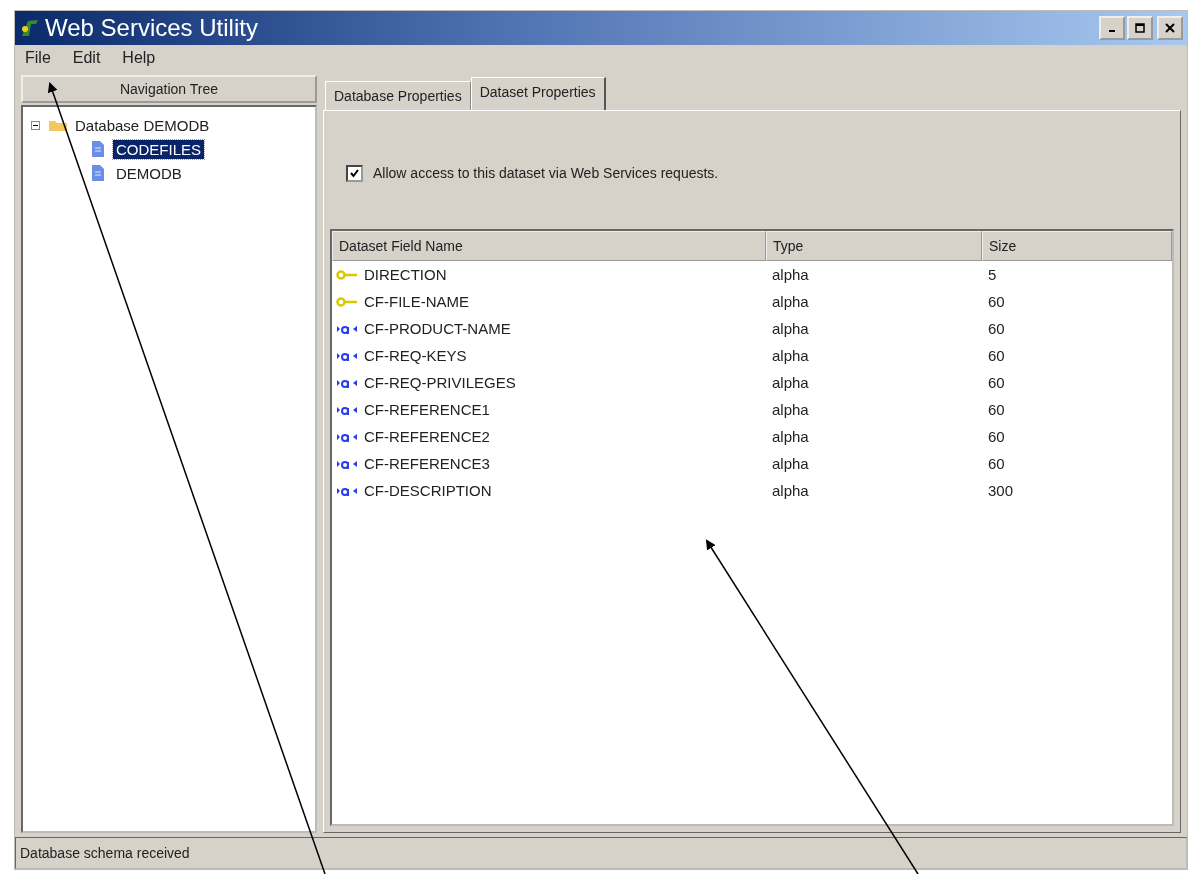 This screenshot has width=1196, height=874. What do you see at coordinates (437, 328) in the screenshot?
I see `table-cell: CF-PRODUCT-NAME` at bounding box center [437, 328].